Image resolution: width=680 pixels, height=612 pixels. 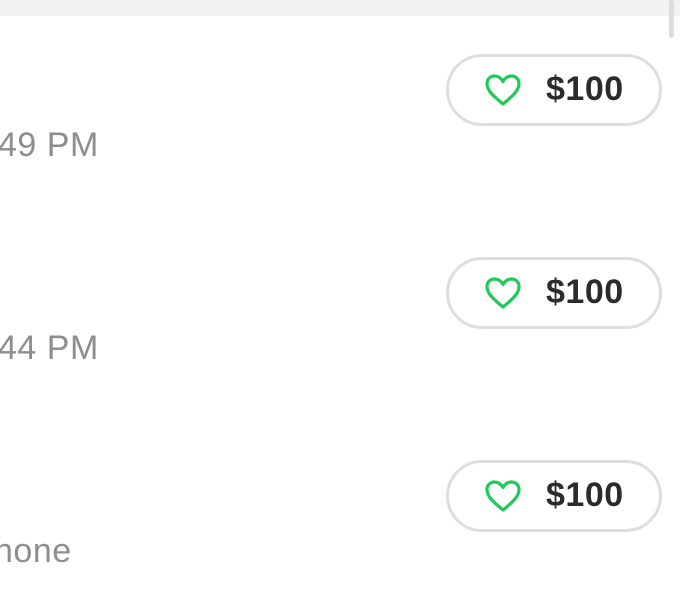 I want to click on transaction-subtitle: 44 PM, so click(x=49, y=348).